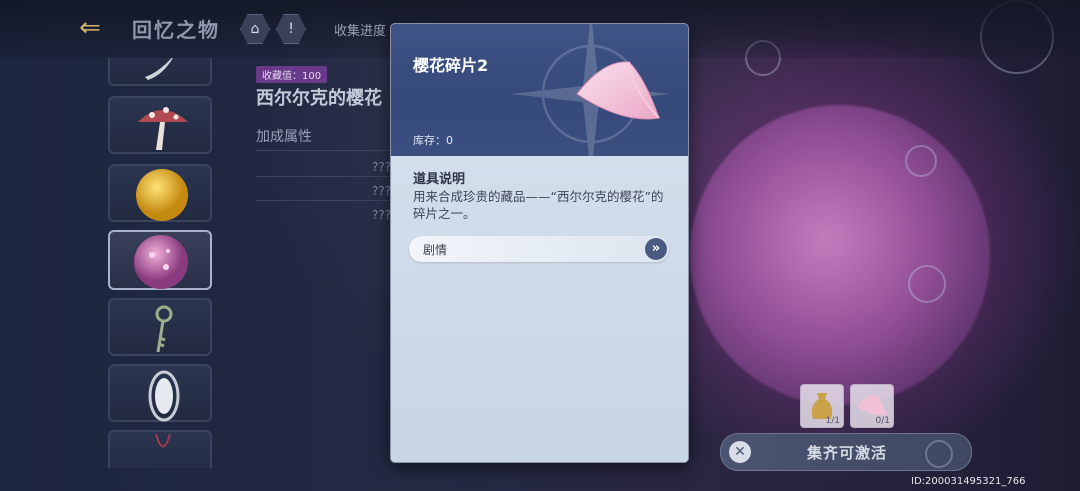 This screenshot has width=1080, height=491. What do you see at coordinates (319, 98) in the screenshot?
I see `item-name: 西尔尔克的樱花` at bounding box center [319, 98].